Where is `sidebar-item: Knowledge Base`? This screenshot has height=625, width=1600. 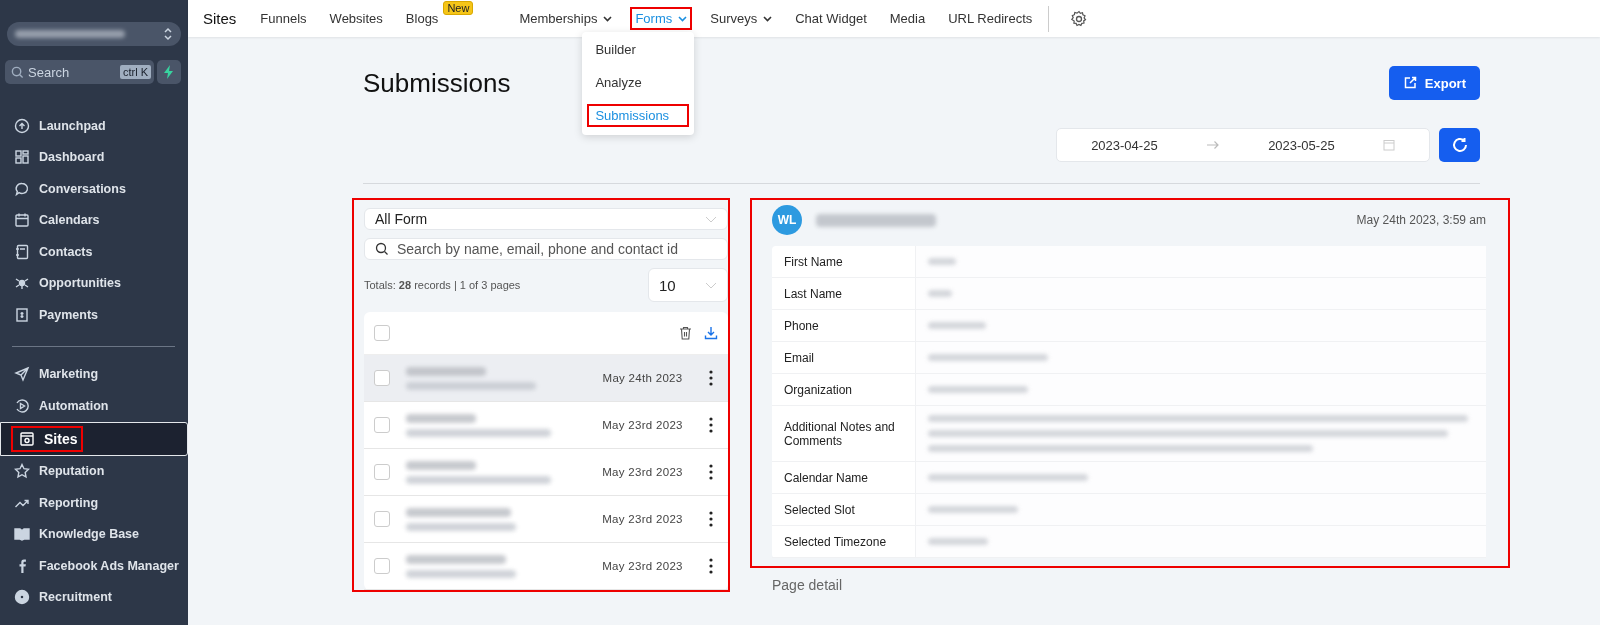 sidebar-item: Knowledge Base is located at coordinates (94, 534).